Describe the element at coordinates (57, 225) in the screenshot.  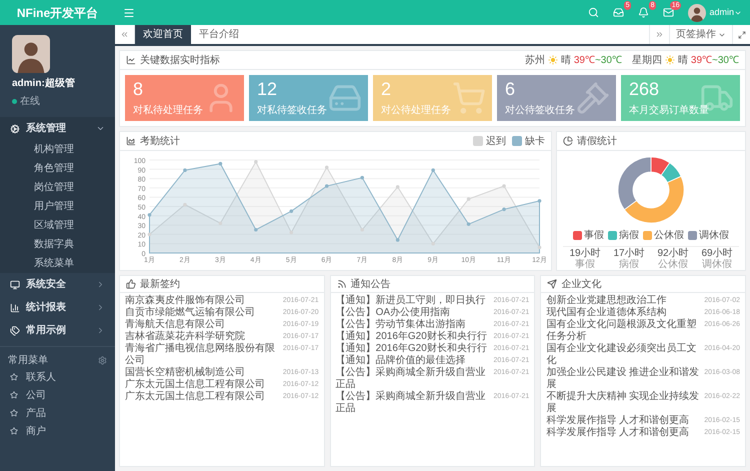
I see `submenu-item: 区域管理` at that location.